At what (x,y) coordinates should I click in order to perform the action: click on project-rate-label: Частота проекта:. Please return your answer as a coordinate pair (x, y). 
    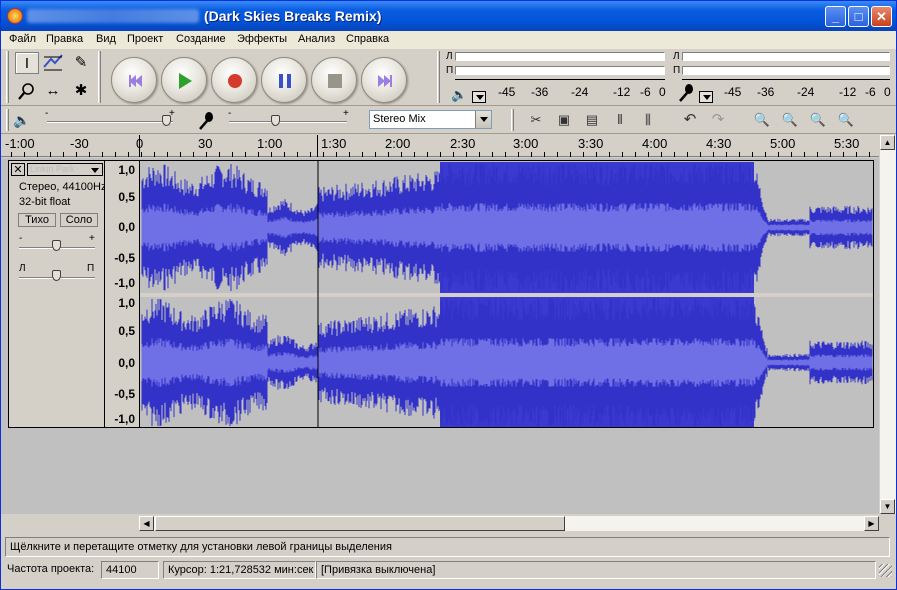
    Looking at the image, I should click on (51, 570).